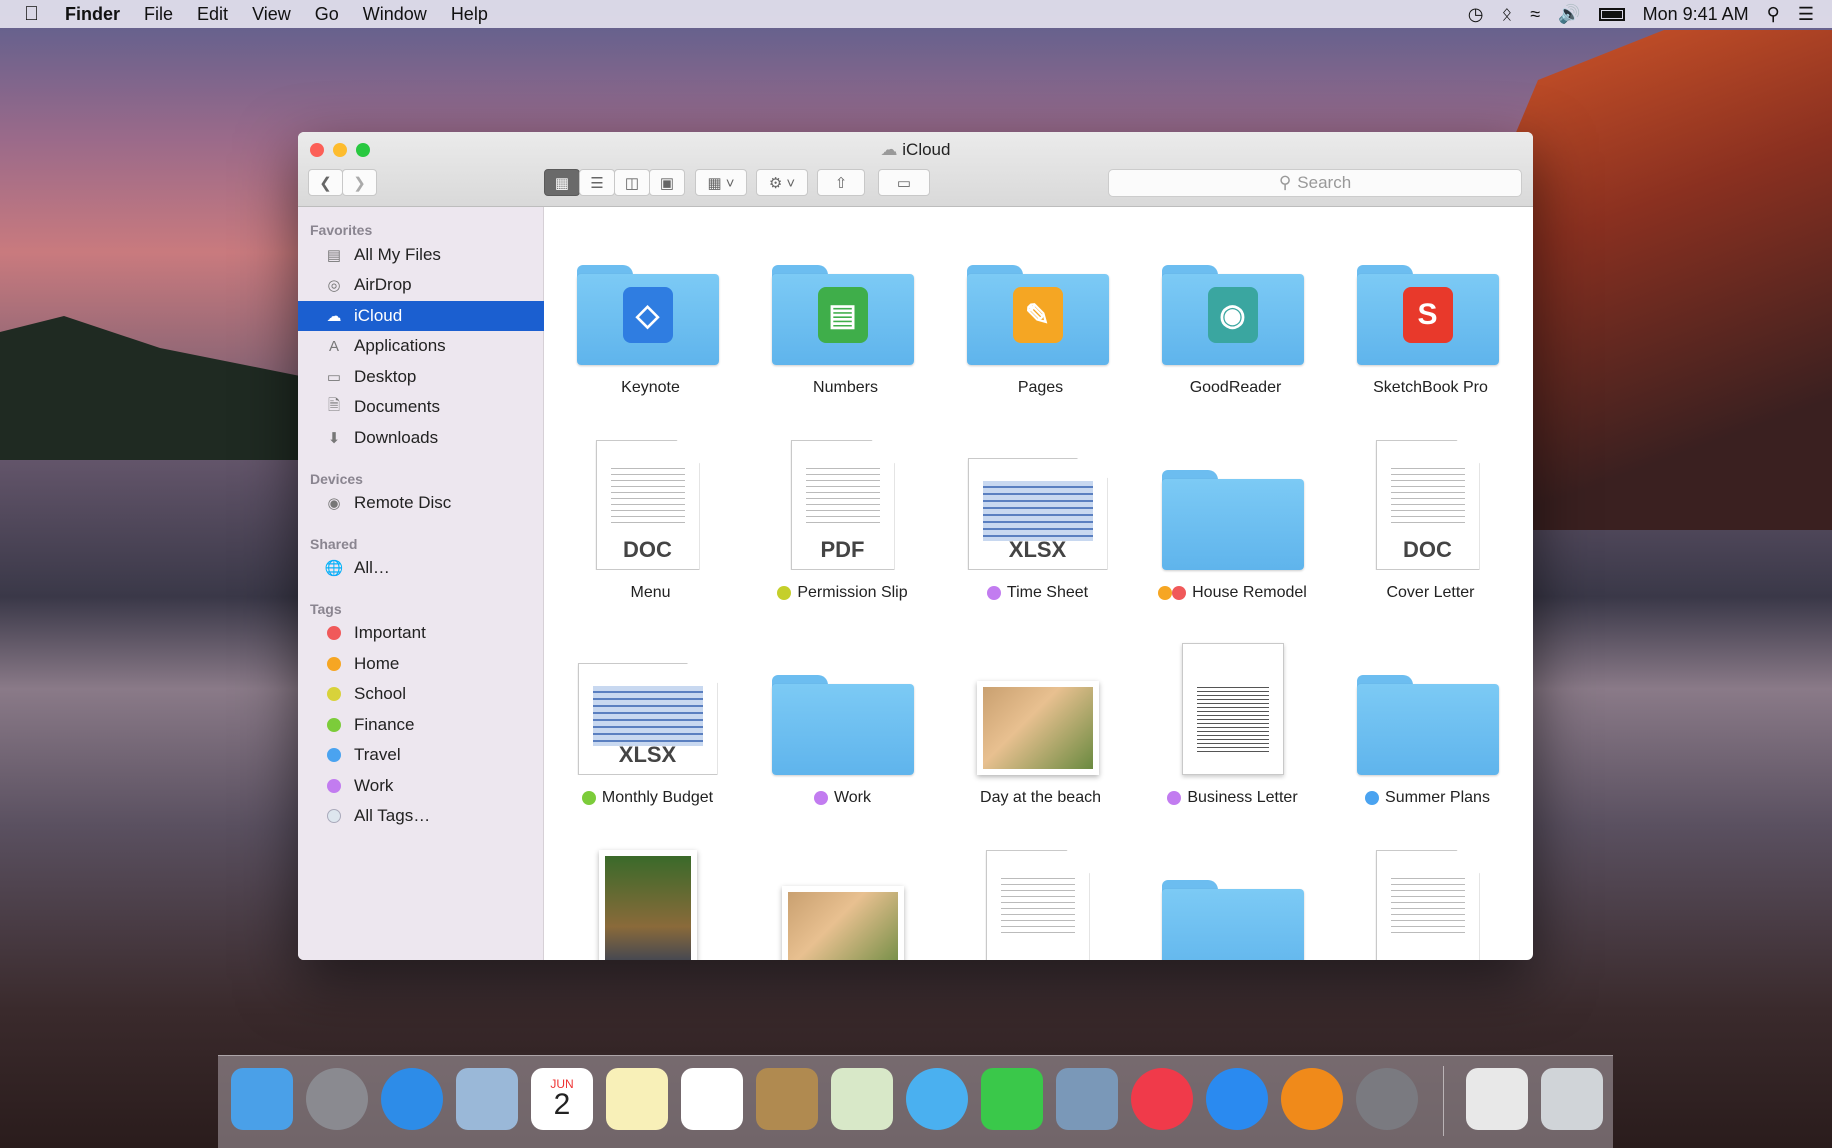 The width and height of the screenshot is (1832, 1148). What do you see at coordinates (421, 633) in the screenshot?
I see `sidebar-tag-important: Important` at bounding box center [421, 633].